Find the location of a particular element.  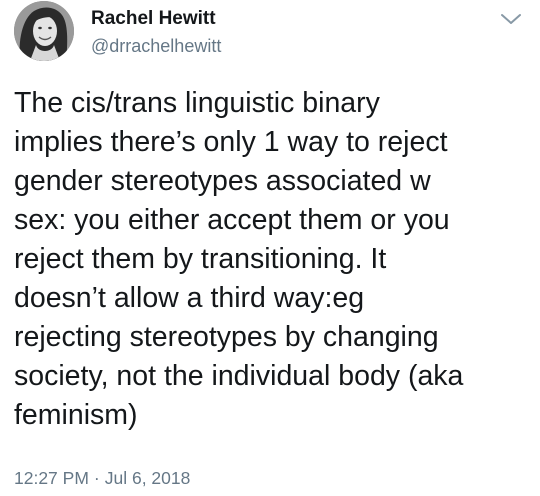

tweet-date: Jul 6, 2018 is located at coordinates (147, 478).